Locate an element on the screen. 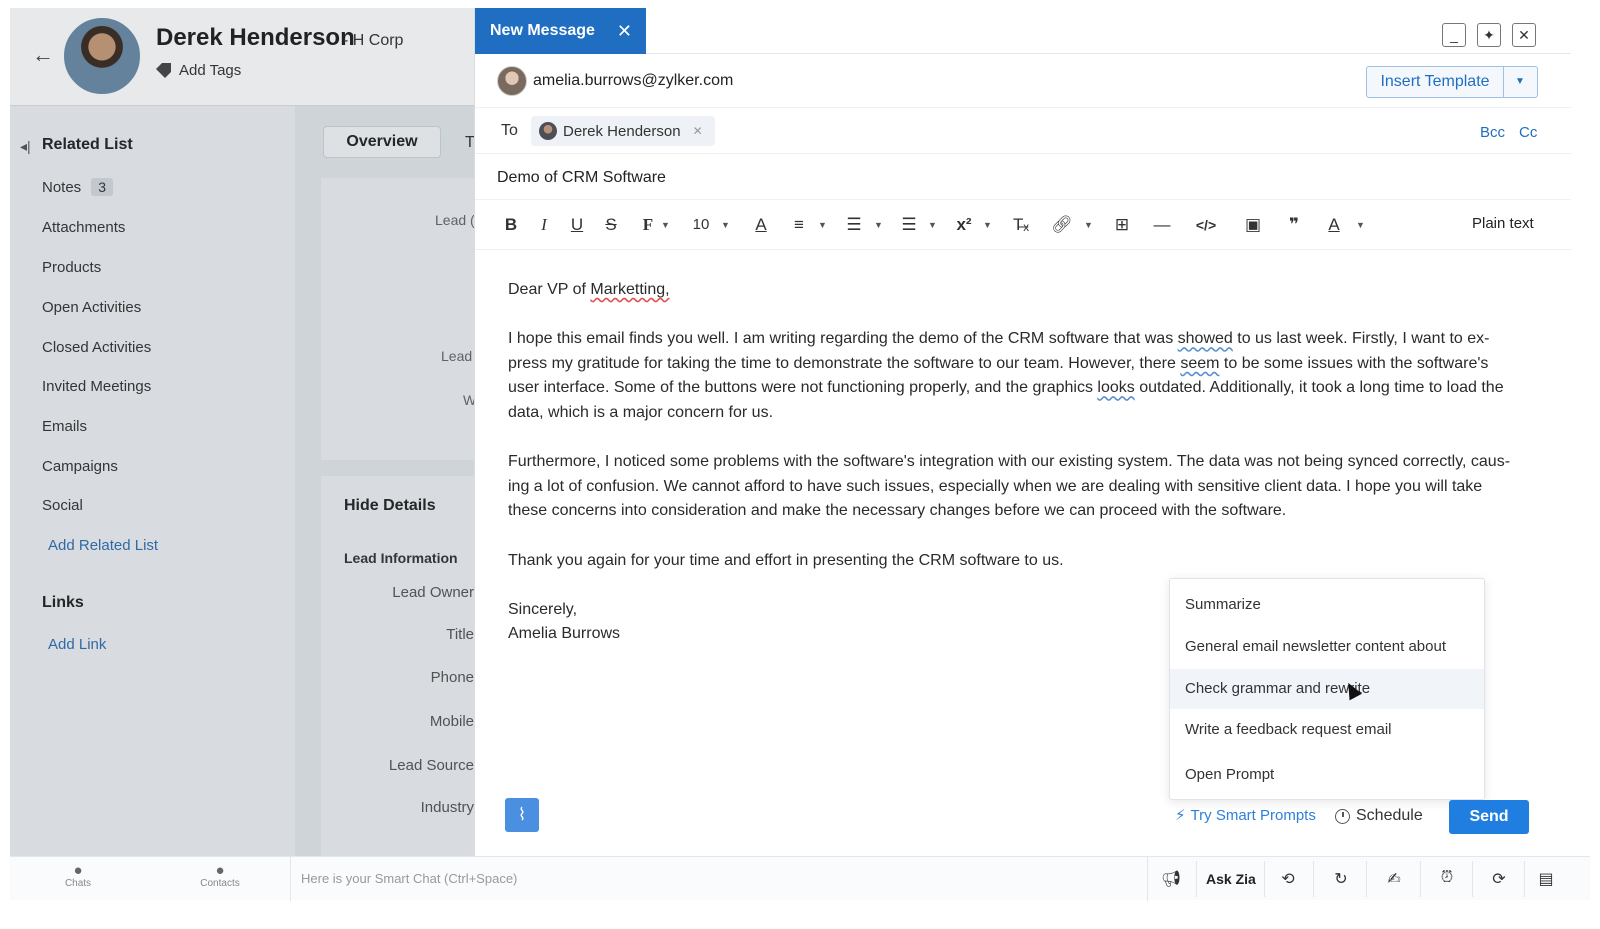  horizontal-rule-icon: — is located at coordinates (1162, 225).